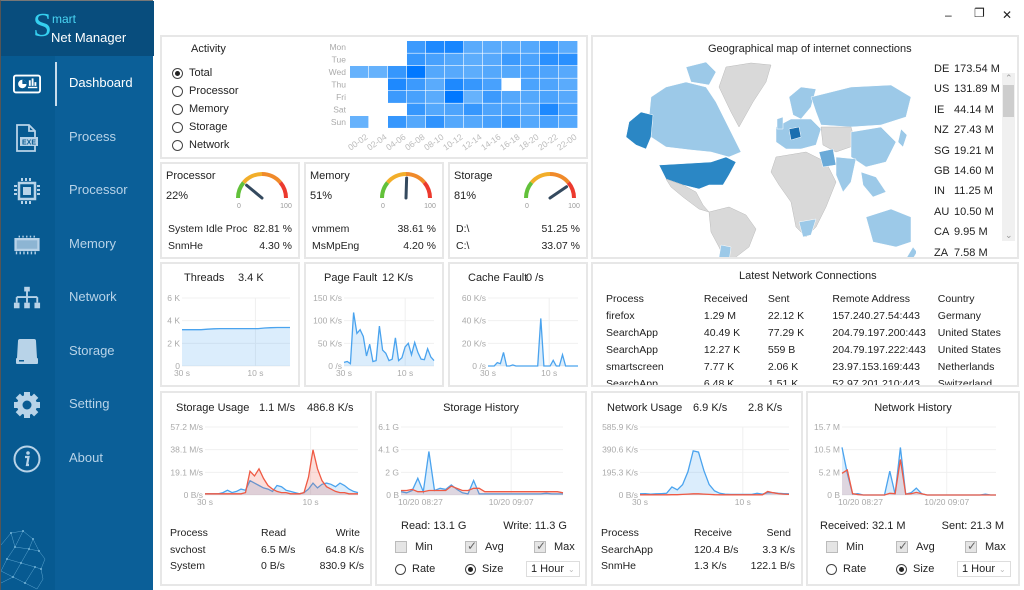  What do you see at coordinates (77, 84) in the screenshot?
I see `sidebar-item-dashboard: Dashboard` at bounding box center [77, 84].